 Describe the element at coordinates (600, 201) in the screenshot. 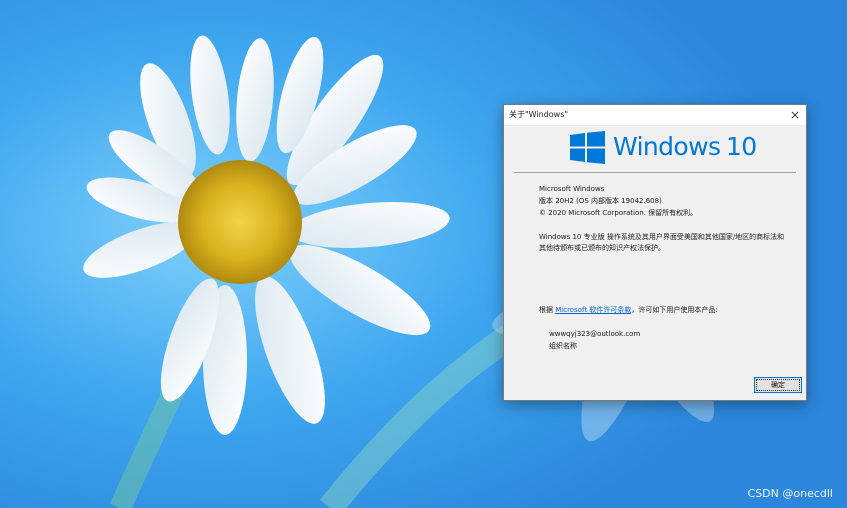

I see `version-info: 版本 20H2 (OS 内部版本 19042.608)` at that location.